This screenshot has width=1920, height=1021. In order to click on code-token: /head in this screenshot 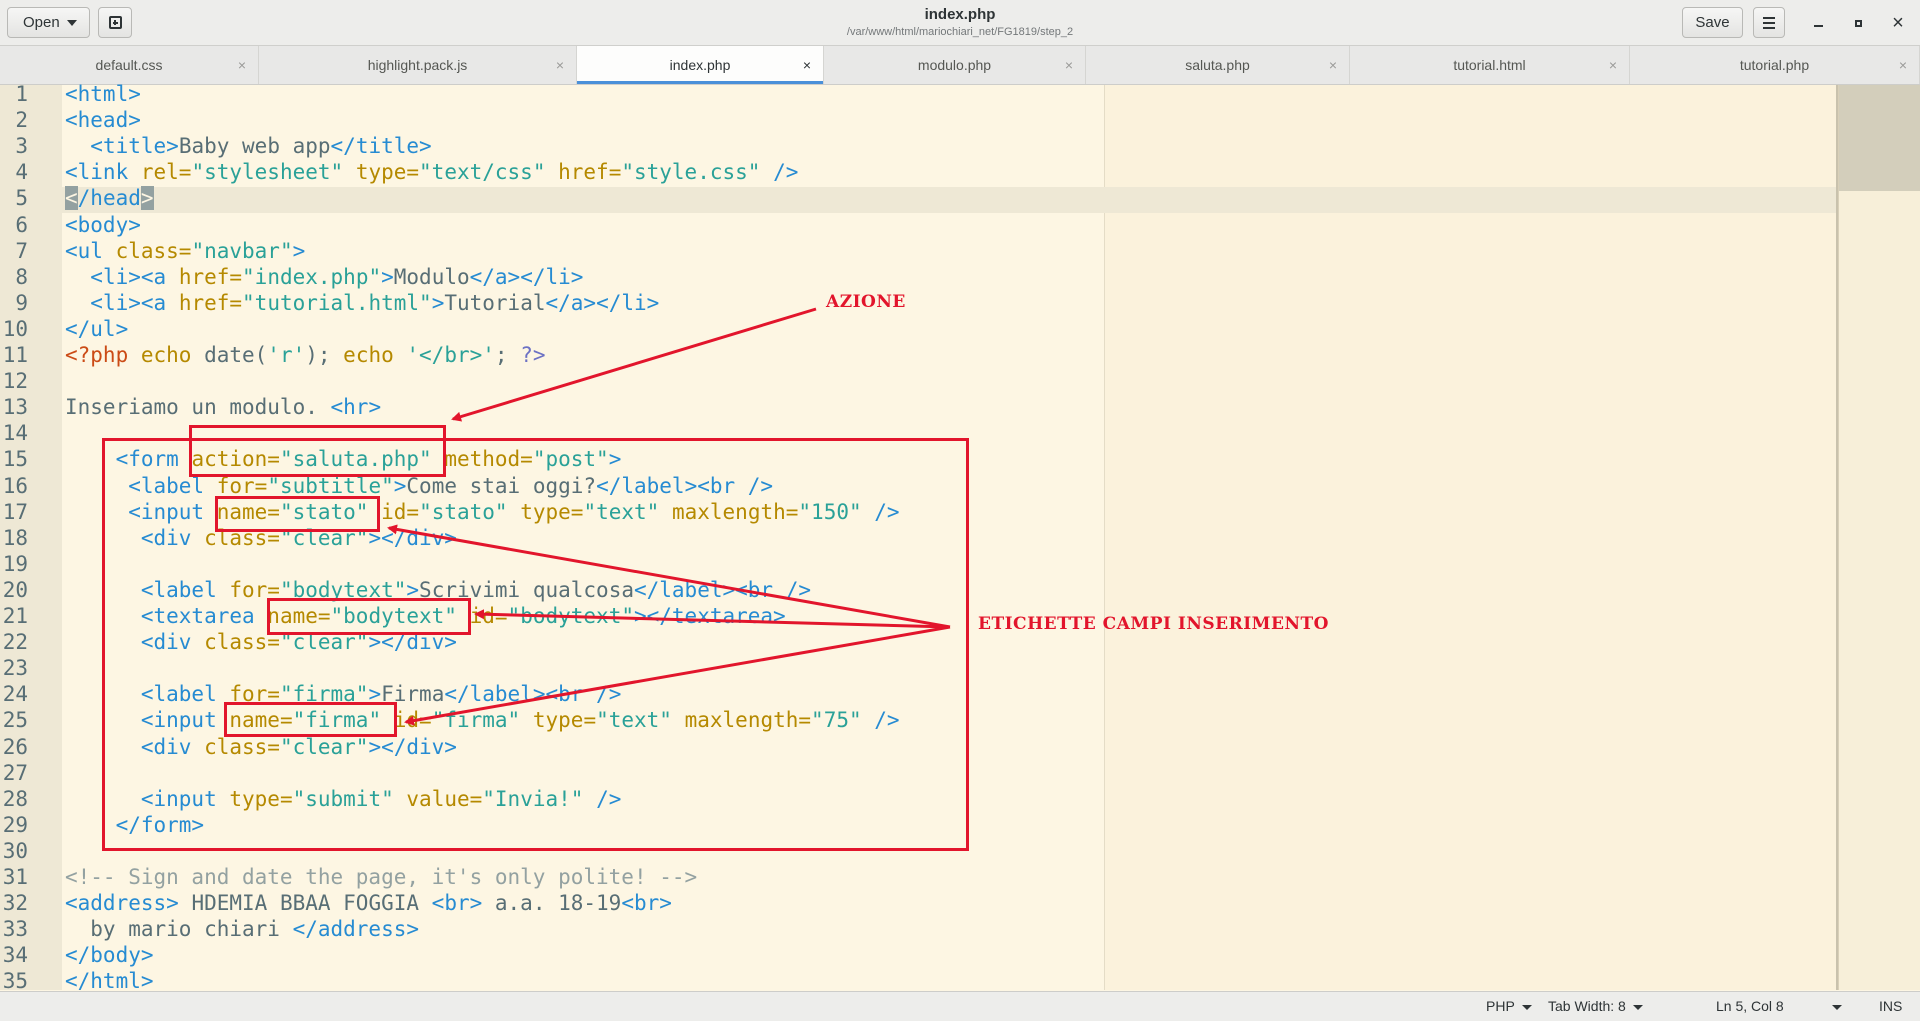, I will do `click(109, 198)`.